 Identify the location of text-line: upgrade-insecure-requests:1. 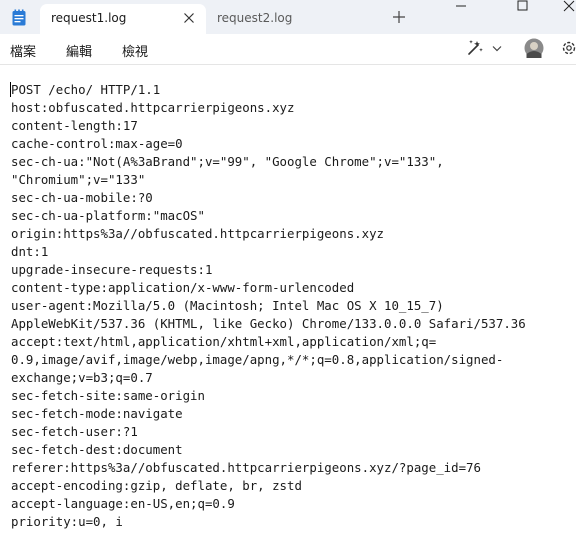
(112, 269).